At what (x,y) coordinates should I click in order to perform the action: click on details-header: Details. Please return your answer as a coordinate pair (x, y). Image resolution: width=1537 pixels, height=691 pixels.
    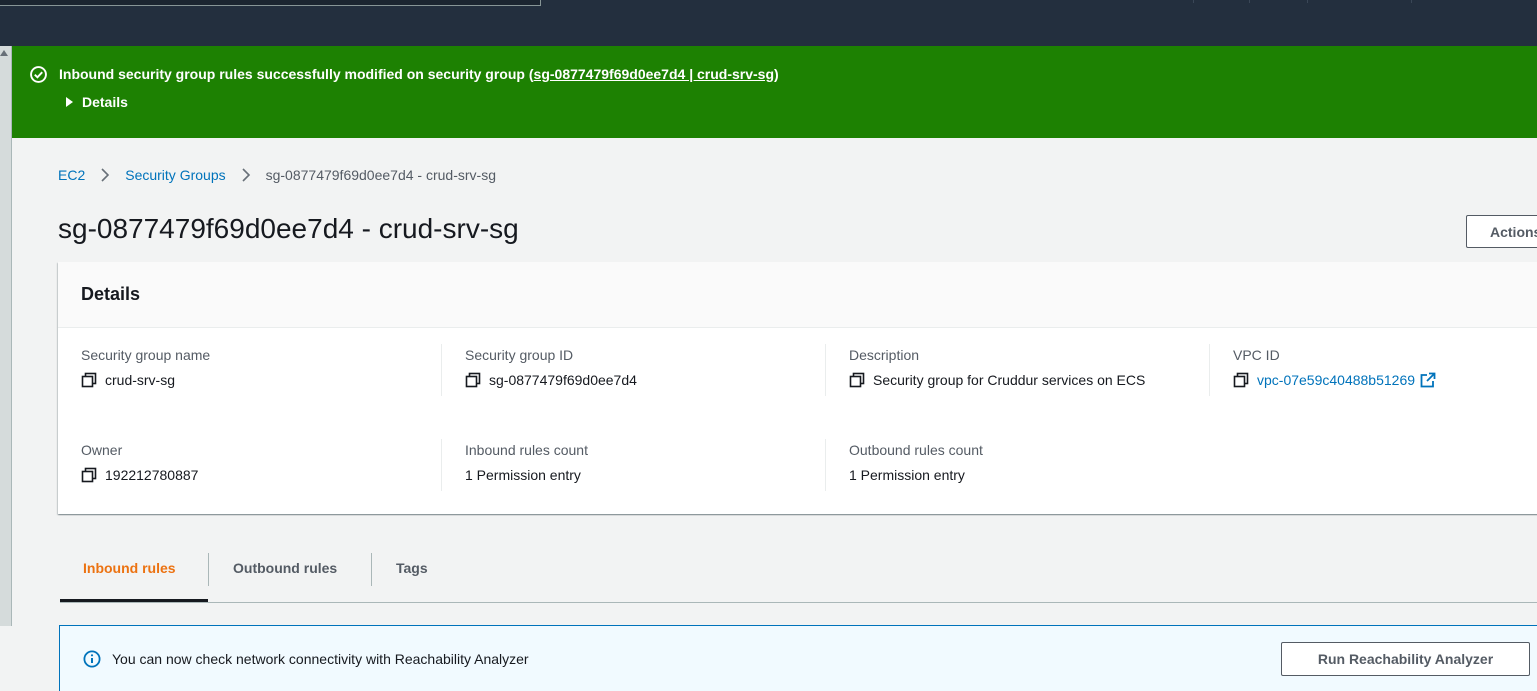
    Looking at the image, I should click on (797, 295).